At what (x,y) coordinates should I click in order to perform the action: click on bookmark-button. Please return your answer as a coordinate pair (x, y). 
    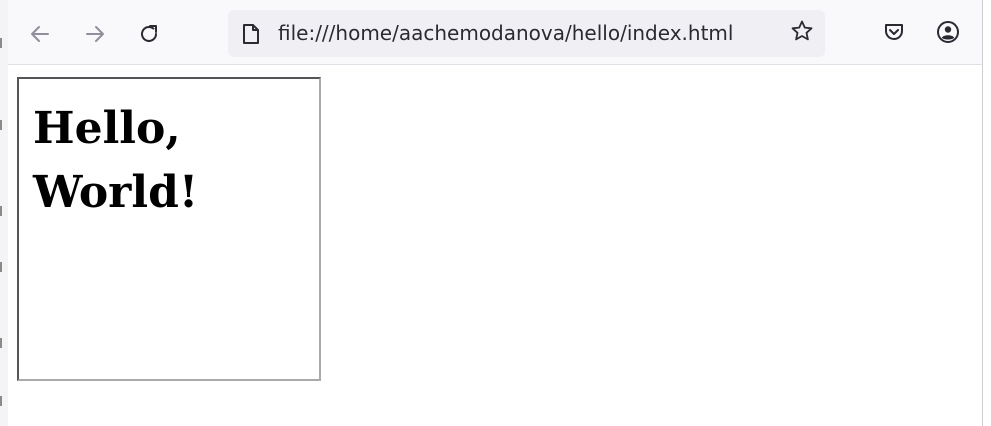
    Looking at the image, I should click on (802, 33).